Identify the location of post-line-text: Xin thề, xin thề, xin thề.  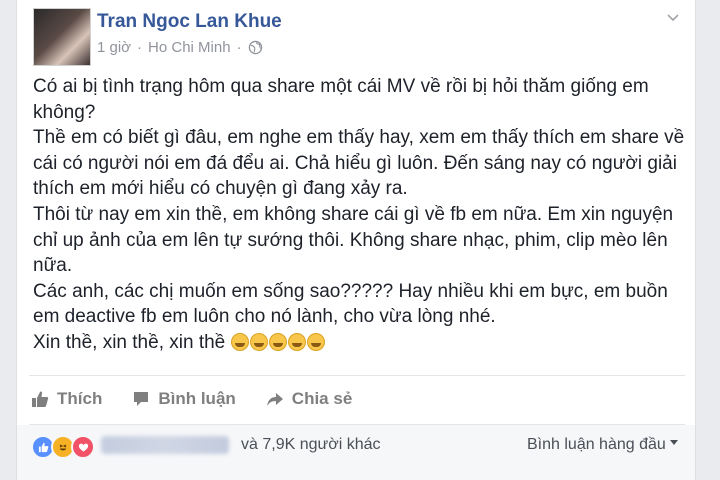
(129, 342).